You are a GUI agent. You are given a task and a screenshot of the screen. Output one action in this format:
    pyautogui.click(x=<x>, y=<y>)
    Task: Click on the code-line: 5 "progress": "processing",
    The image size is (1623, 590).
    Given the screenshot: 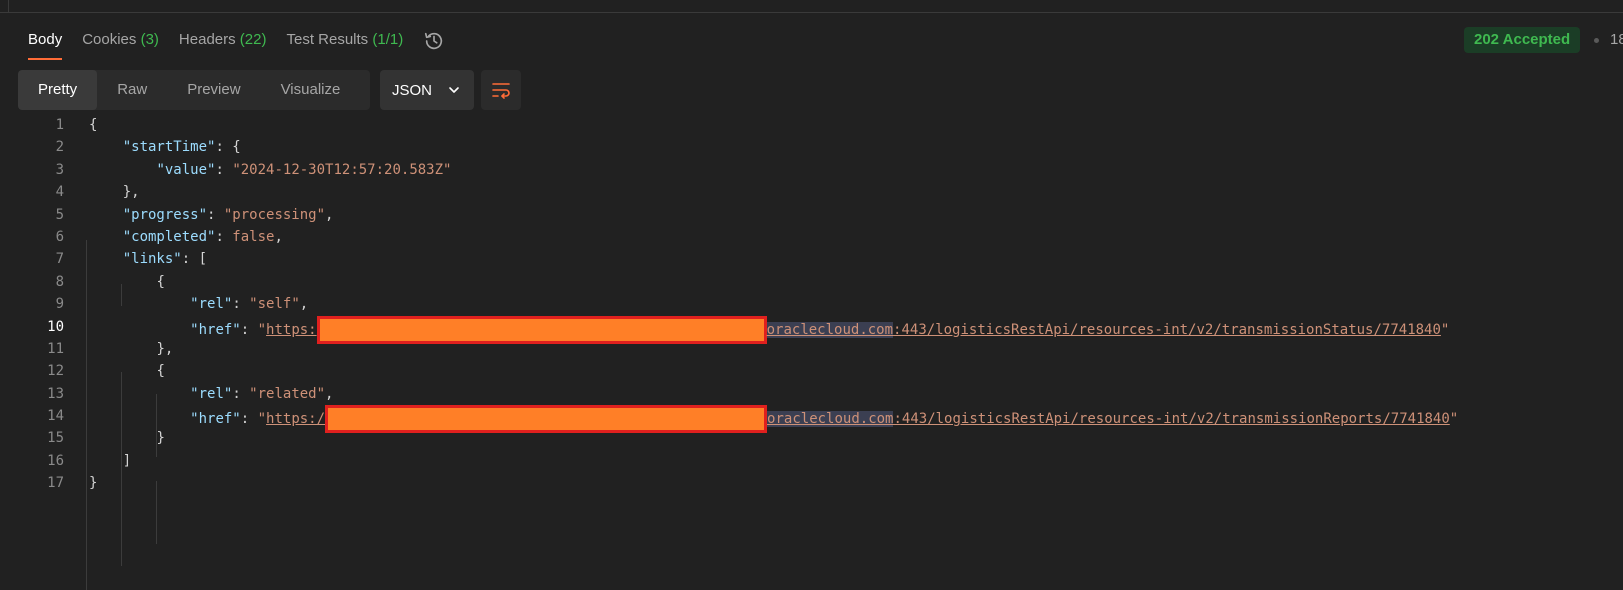 What is the action you would take?
    pyautogui.click(x=811, y=215)
    